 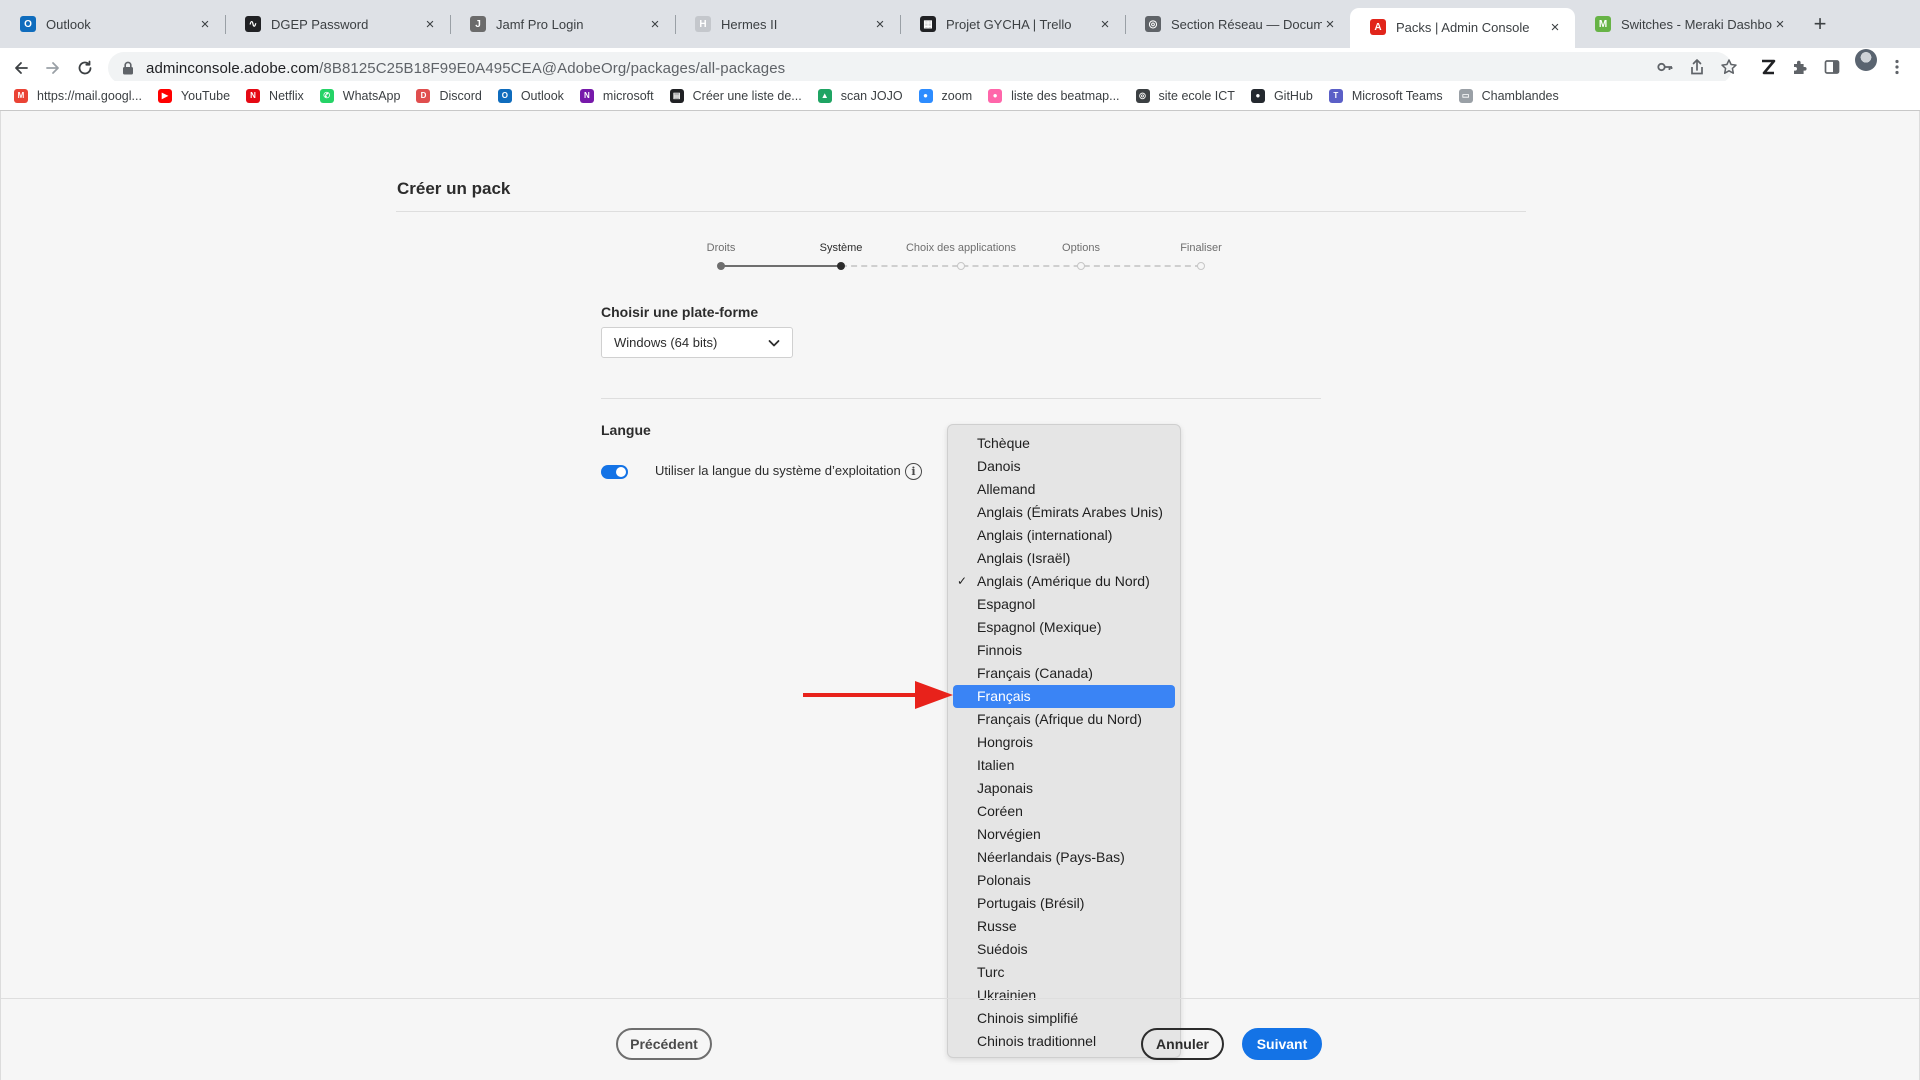 What do you see at coordinates (1064, 995) in the screenshot?
I see `language-option: Ukrainien` at bounding box center [1064, 995].